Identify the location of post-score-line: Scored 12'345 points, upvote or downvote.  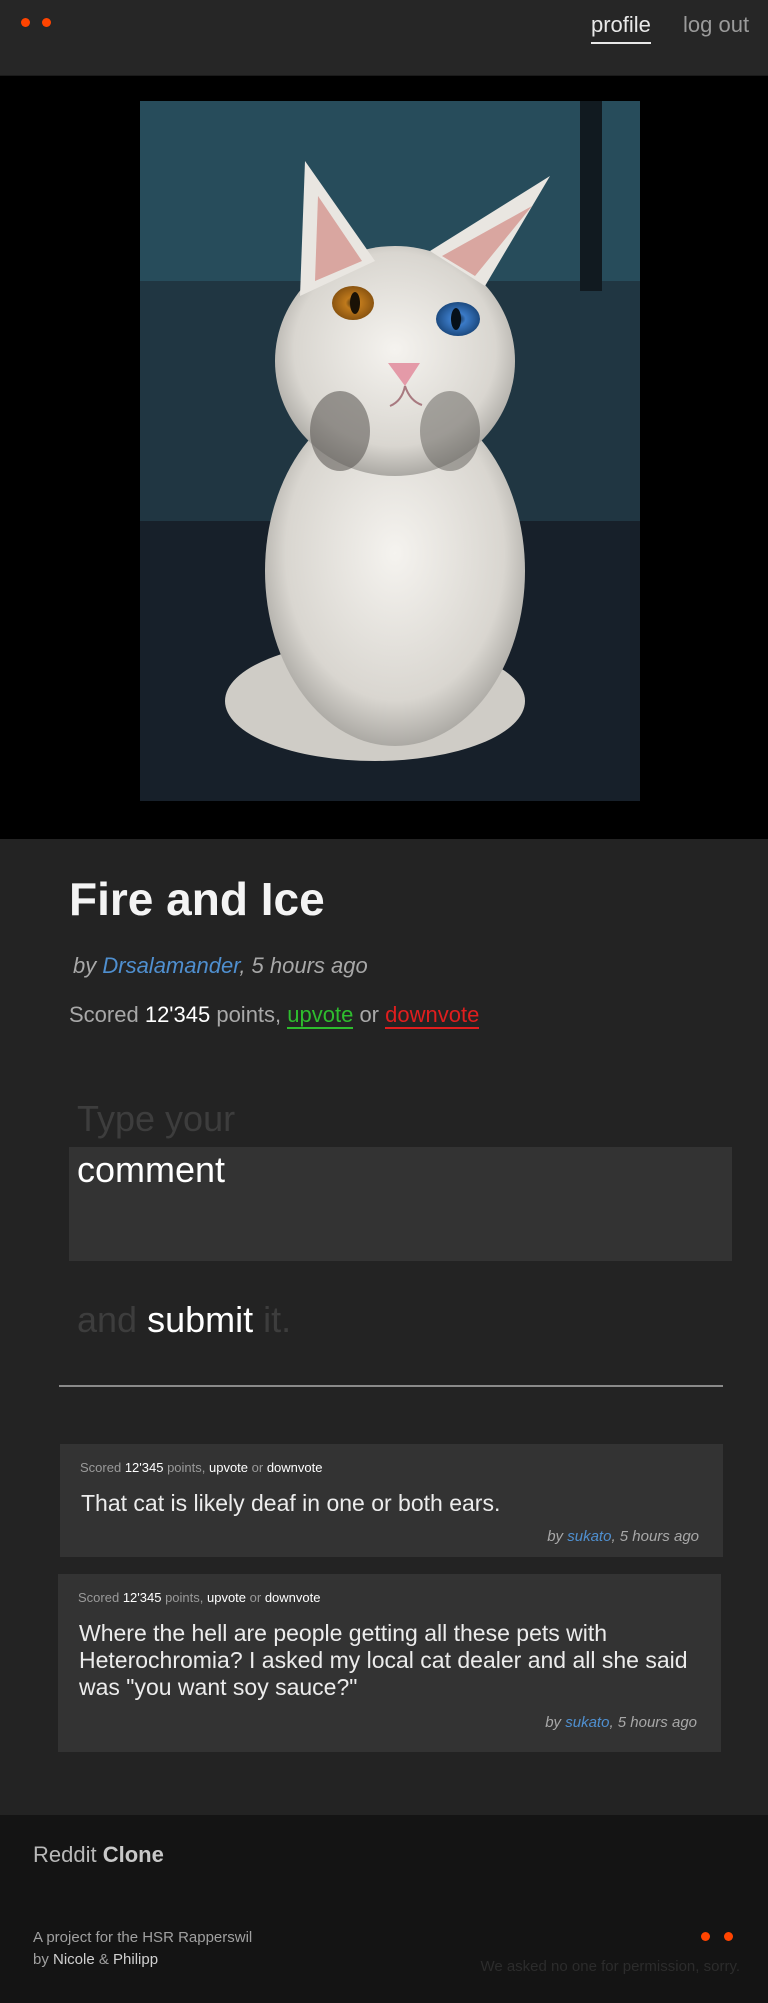
(274, 1015).